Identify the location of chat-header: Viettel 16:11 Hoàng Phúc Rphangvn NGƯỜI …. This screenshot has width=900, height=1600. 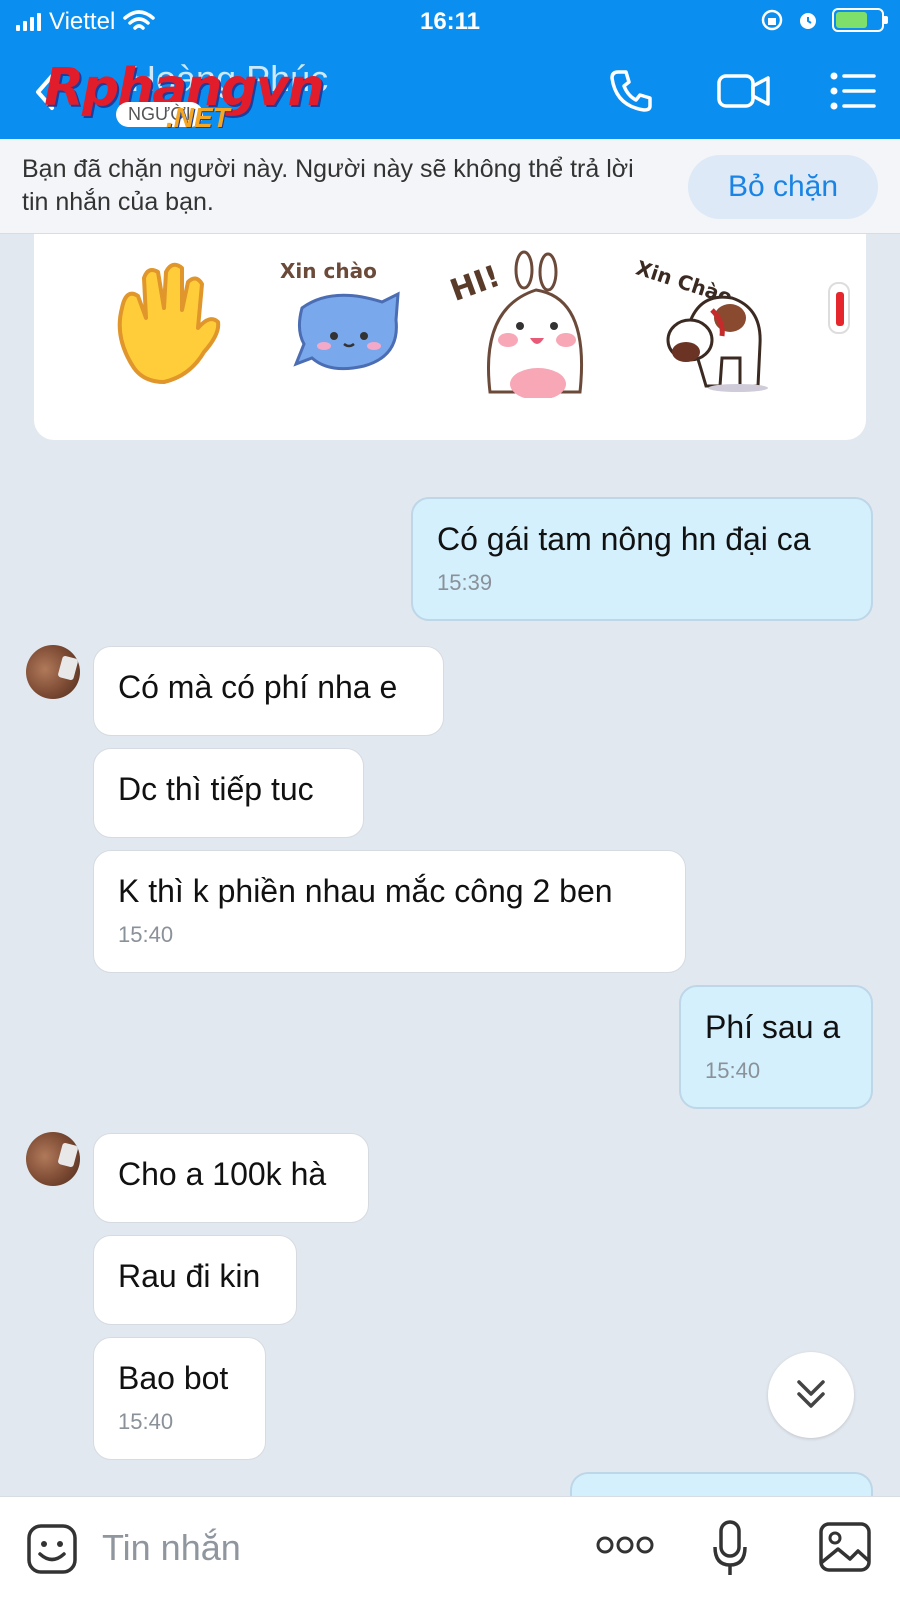
(450, 69).